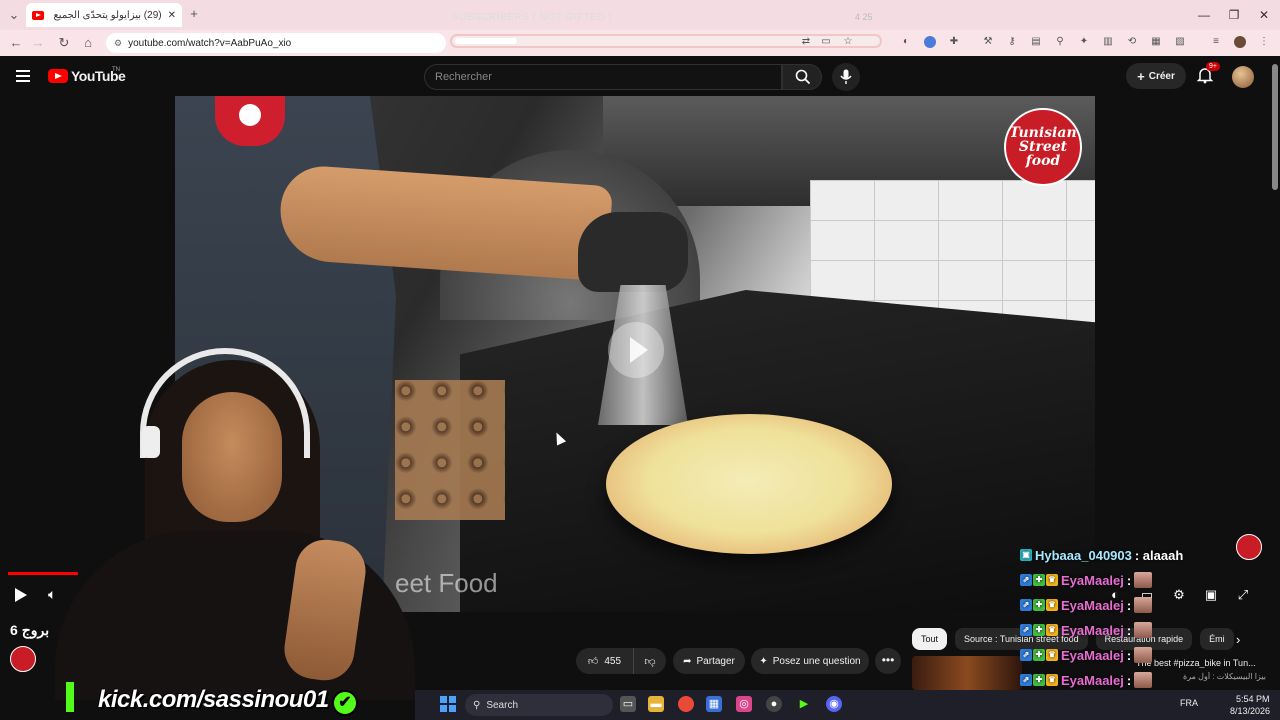 This screenshot has height=720, width=1280. What do you see at coordinates (1026, 555) in the screenshot?
I see `chat-badge-icon: ▣` at bounding box center [1026, 555].